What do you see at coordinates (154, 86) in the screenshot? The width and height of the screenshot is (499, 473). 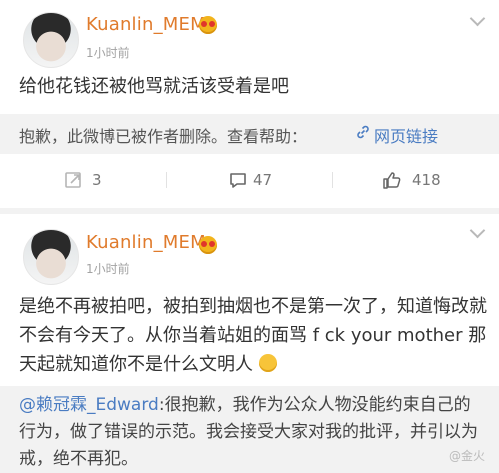 I see `post-text: 给他花钱还被他骂就活该受着是吧` at bounding box center [154, 86].